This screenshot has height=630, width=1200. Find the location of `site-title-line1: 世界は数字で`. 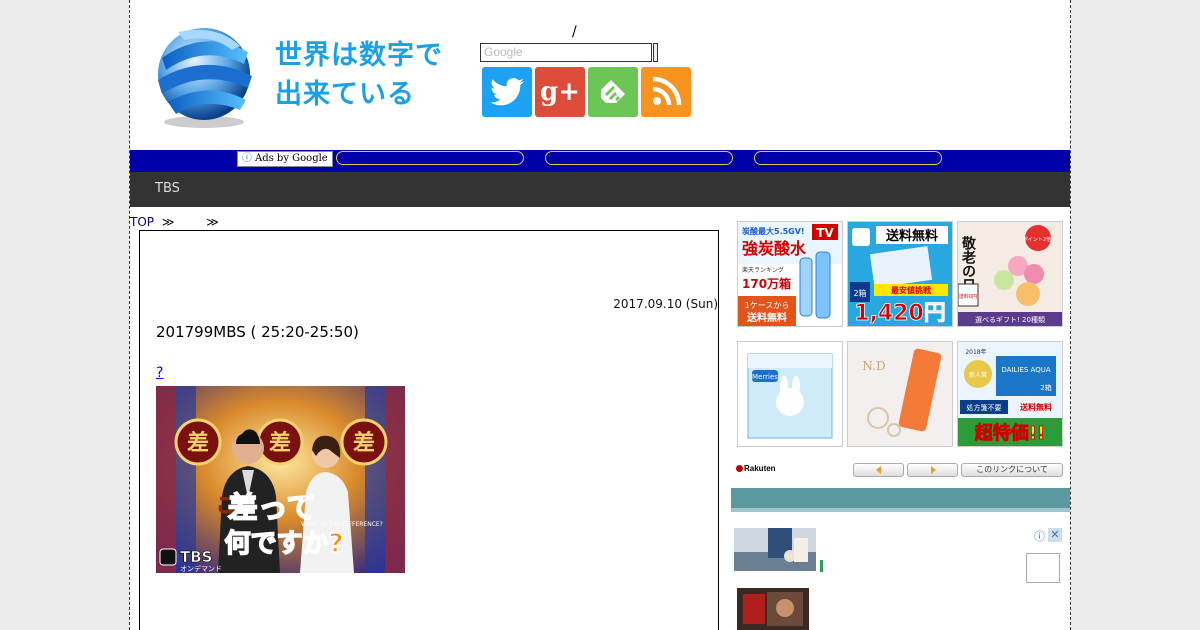

site-title-line1: 世界は数字で is located at coordinates (359, 55).